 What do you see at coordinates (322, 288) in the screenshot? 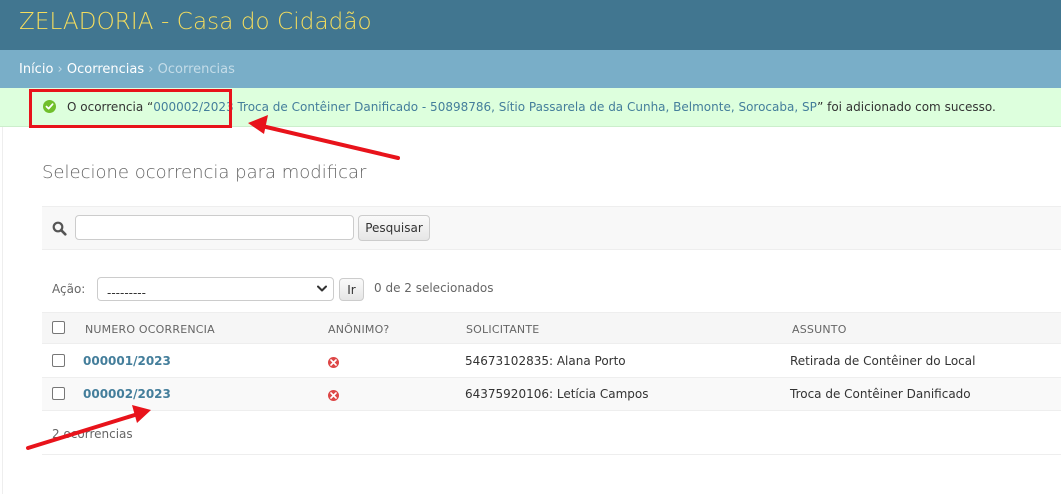
I see `chevron-down-icon` at bounding box center [322, 288].